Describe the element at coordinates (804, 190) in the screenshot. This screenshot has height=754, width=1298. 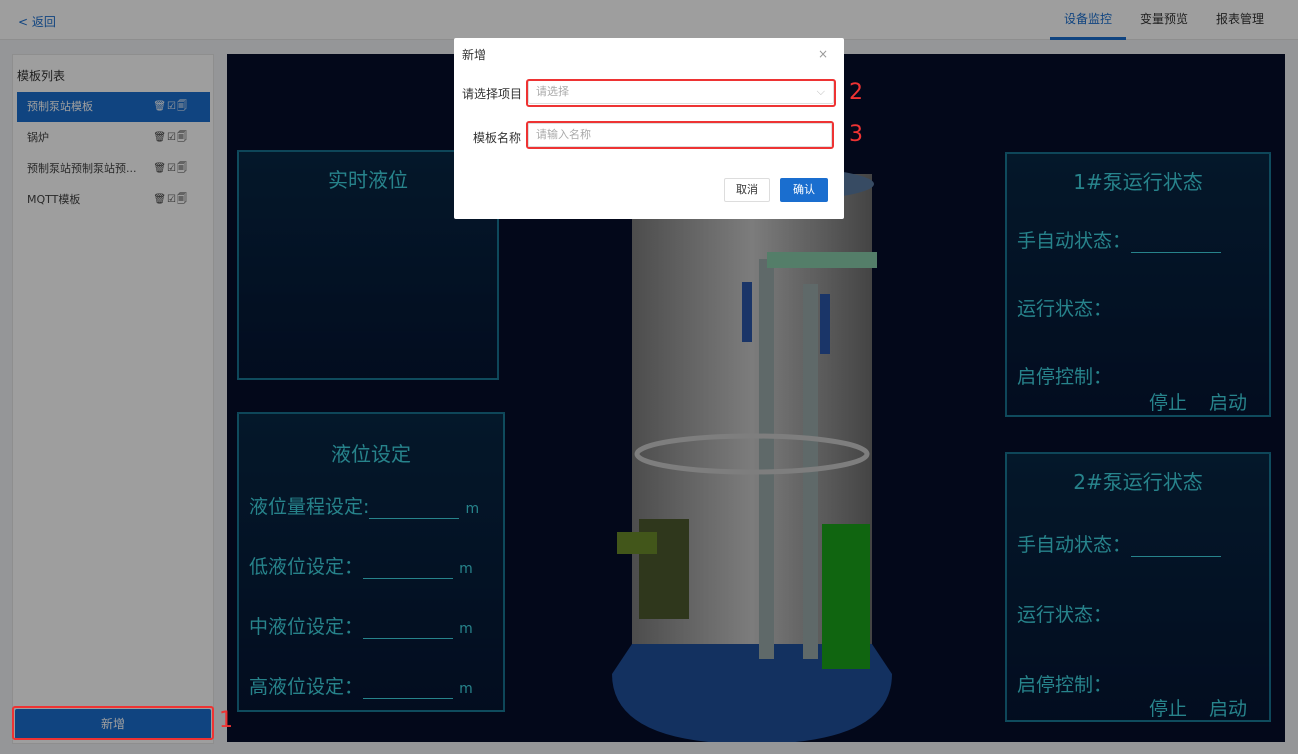
I see `confirm-button: 确认` at that location.